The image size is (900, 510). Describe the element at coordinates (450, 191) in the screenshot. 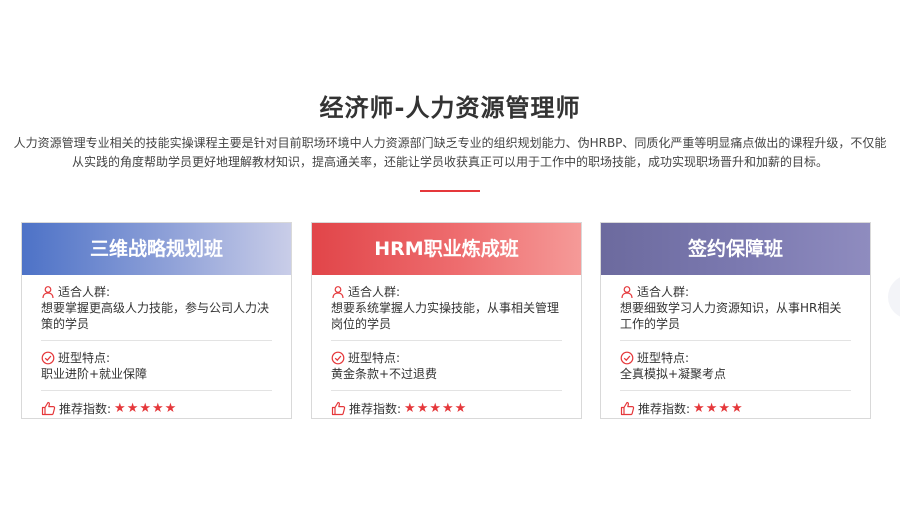

I see `title-divider` at that location.